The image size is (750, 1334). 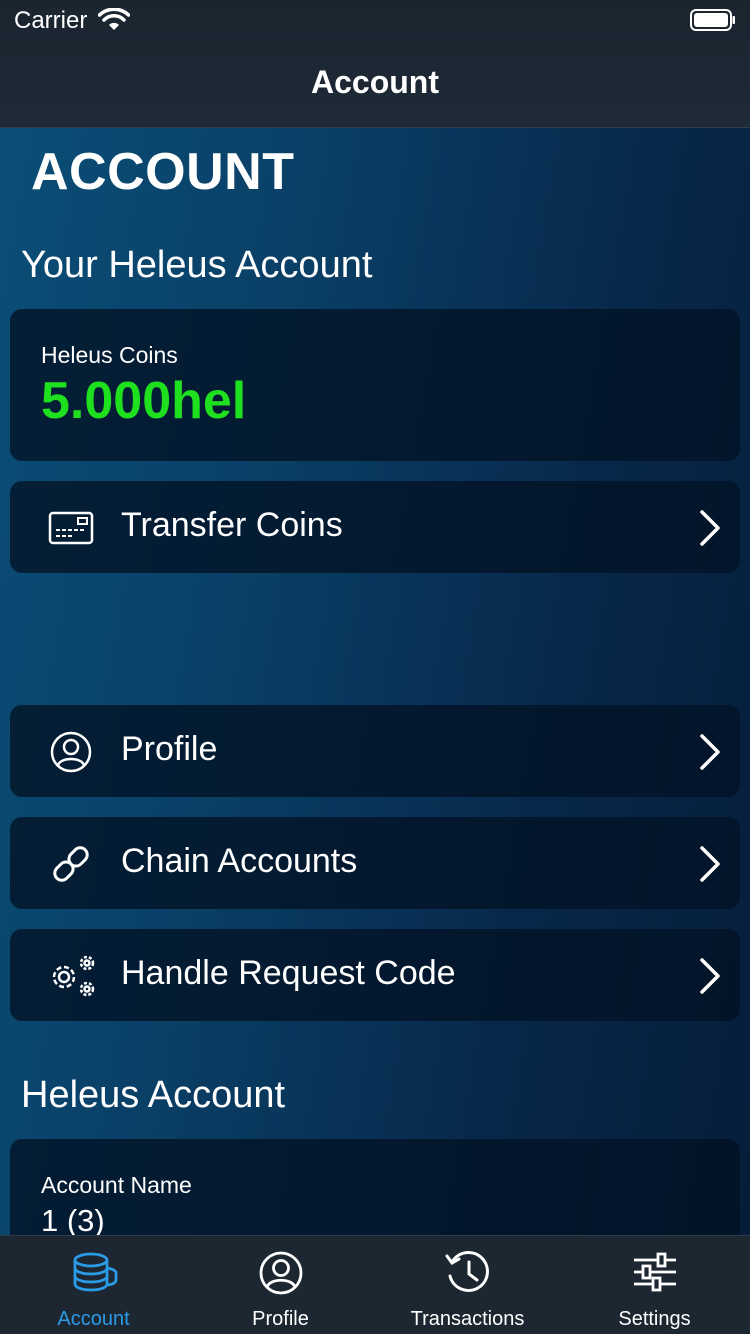 I want to click on link-icon, so click(x=71, y=864).